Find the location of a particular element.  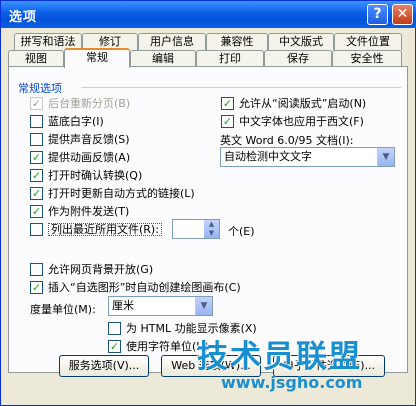

tab-user-info: 用户信息 is located at coordinates (172, 41).